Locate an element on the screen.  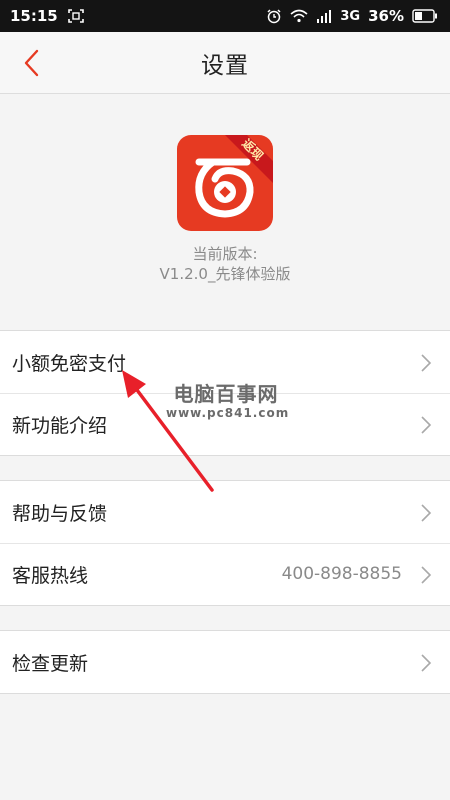
row-label: 检查更新 is located at coordinates (50, 663).